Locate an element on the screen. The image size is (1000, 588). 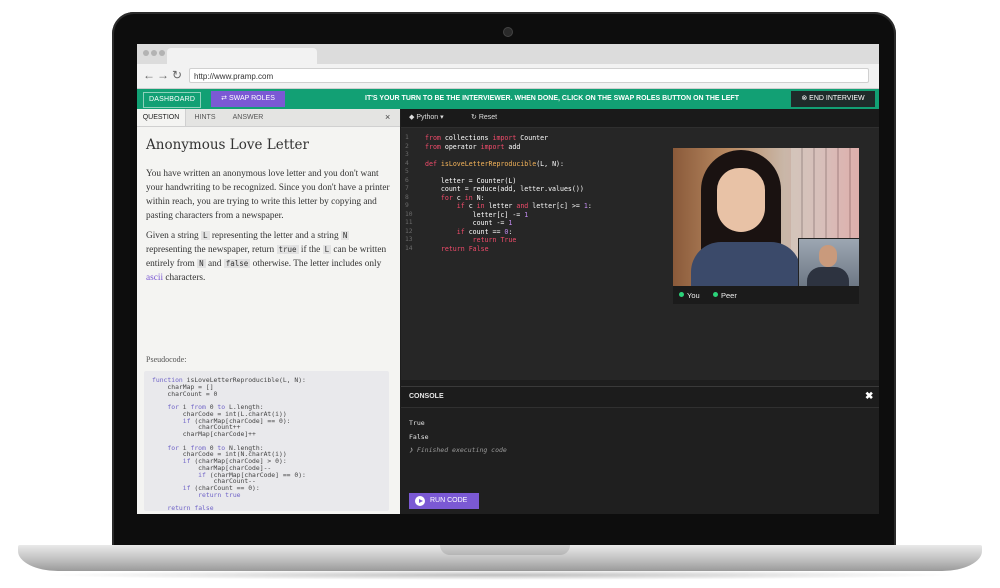
pseudocode-label: Pseudocode: is located at coordinates (166, 359).